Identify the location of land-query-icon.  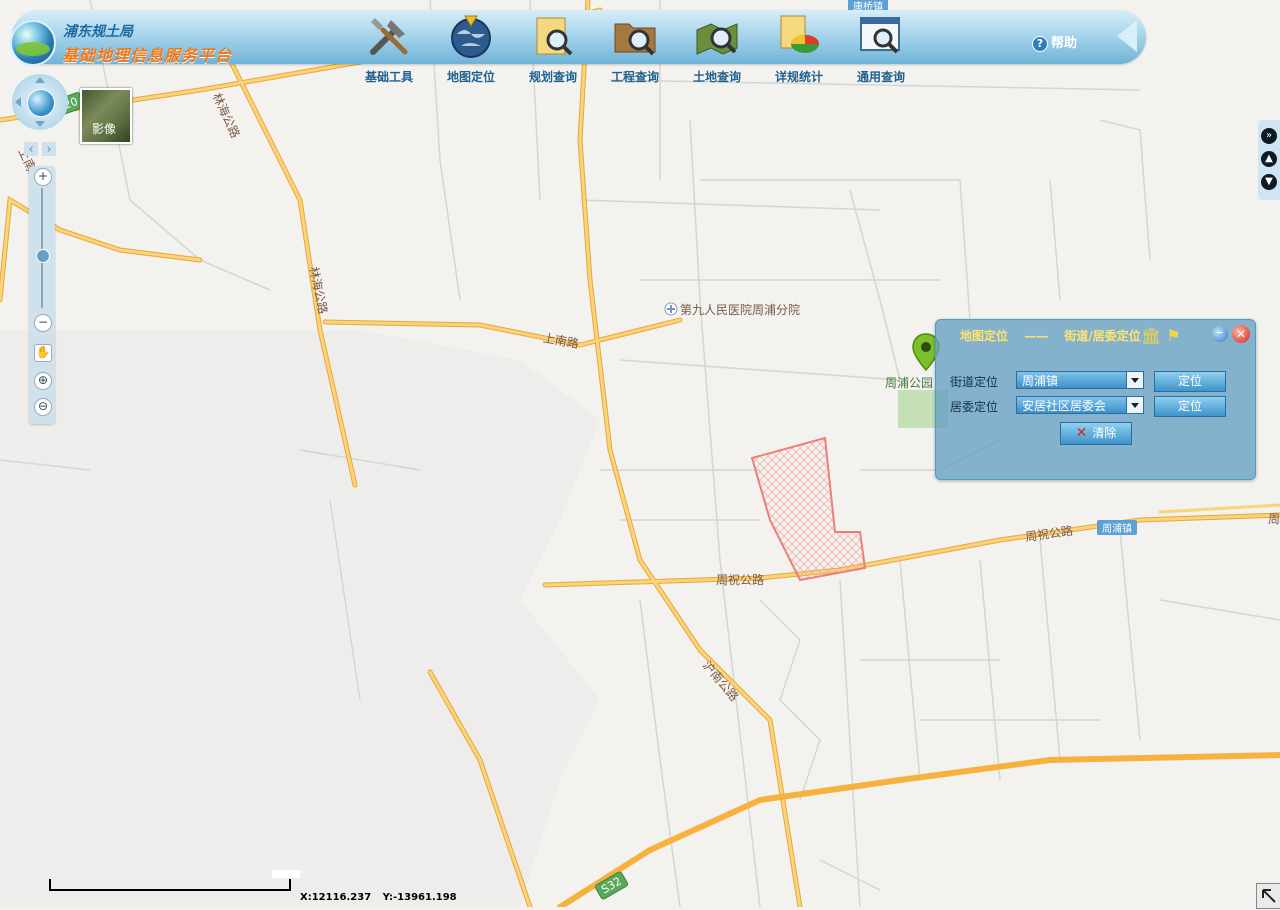
(717, 39).